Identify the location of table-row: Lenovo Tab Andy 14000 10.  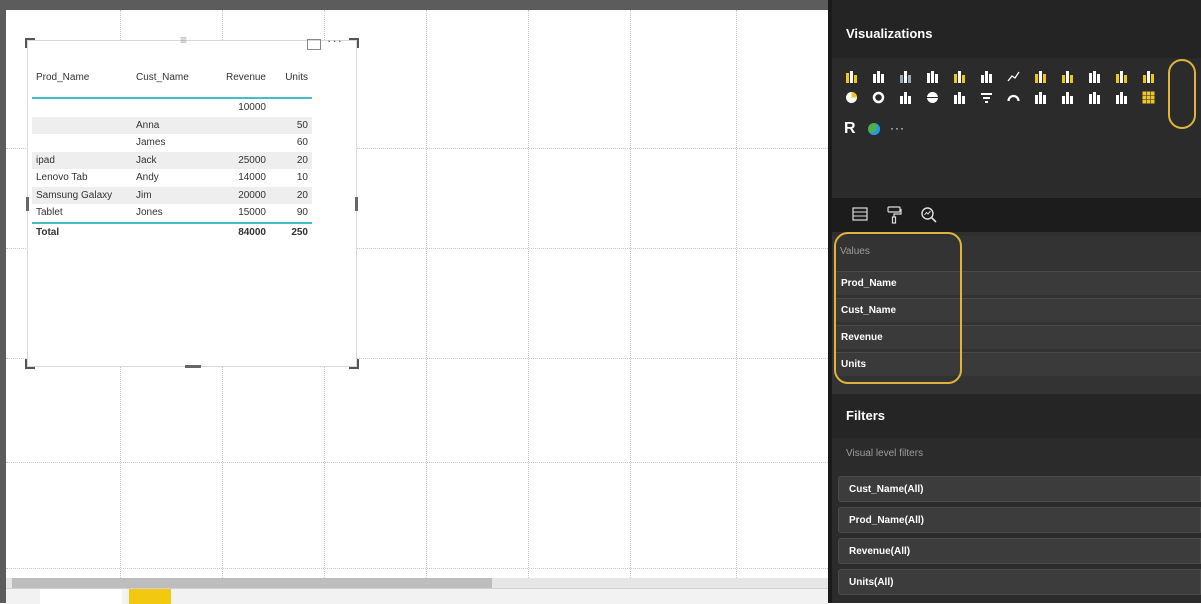
(172, 178).